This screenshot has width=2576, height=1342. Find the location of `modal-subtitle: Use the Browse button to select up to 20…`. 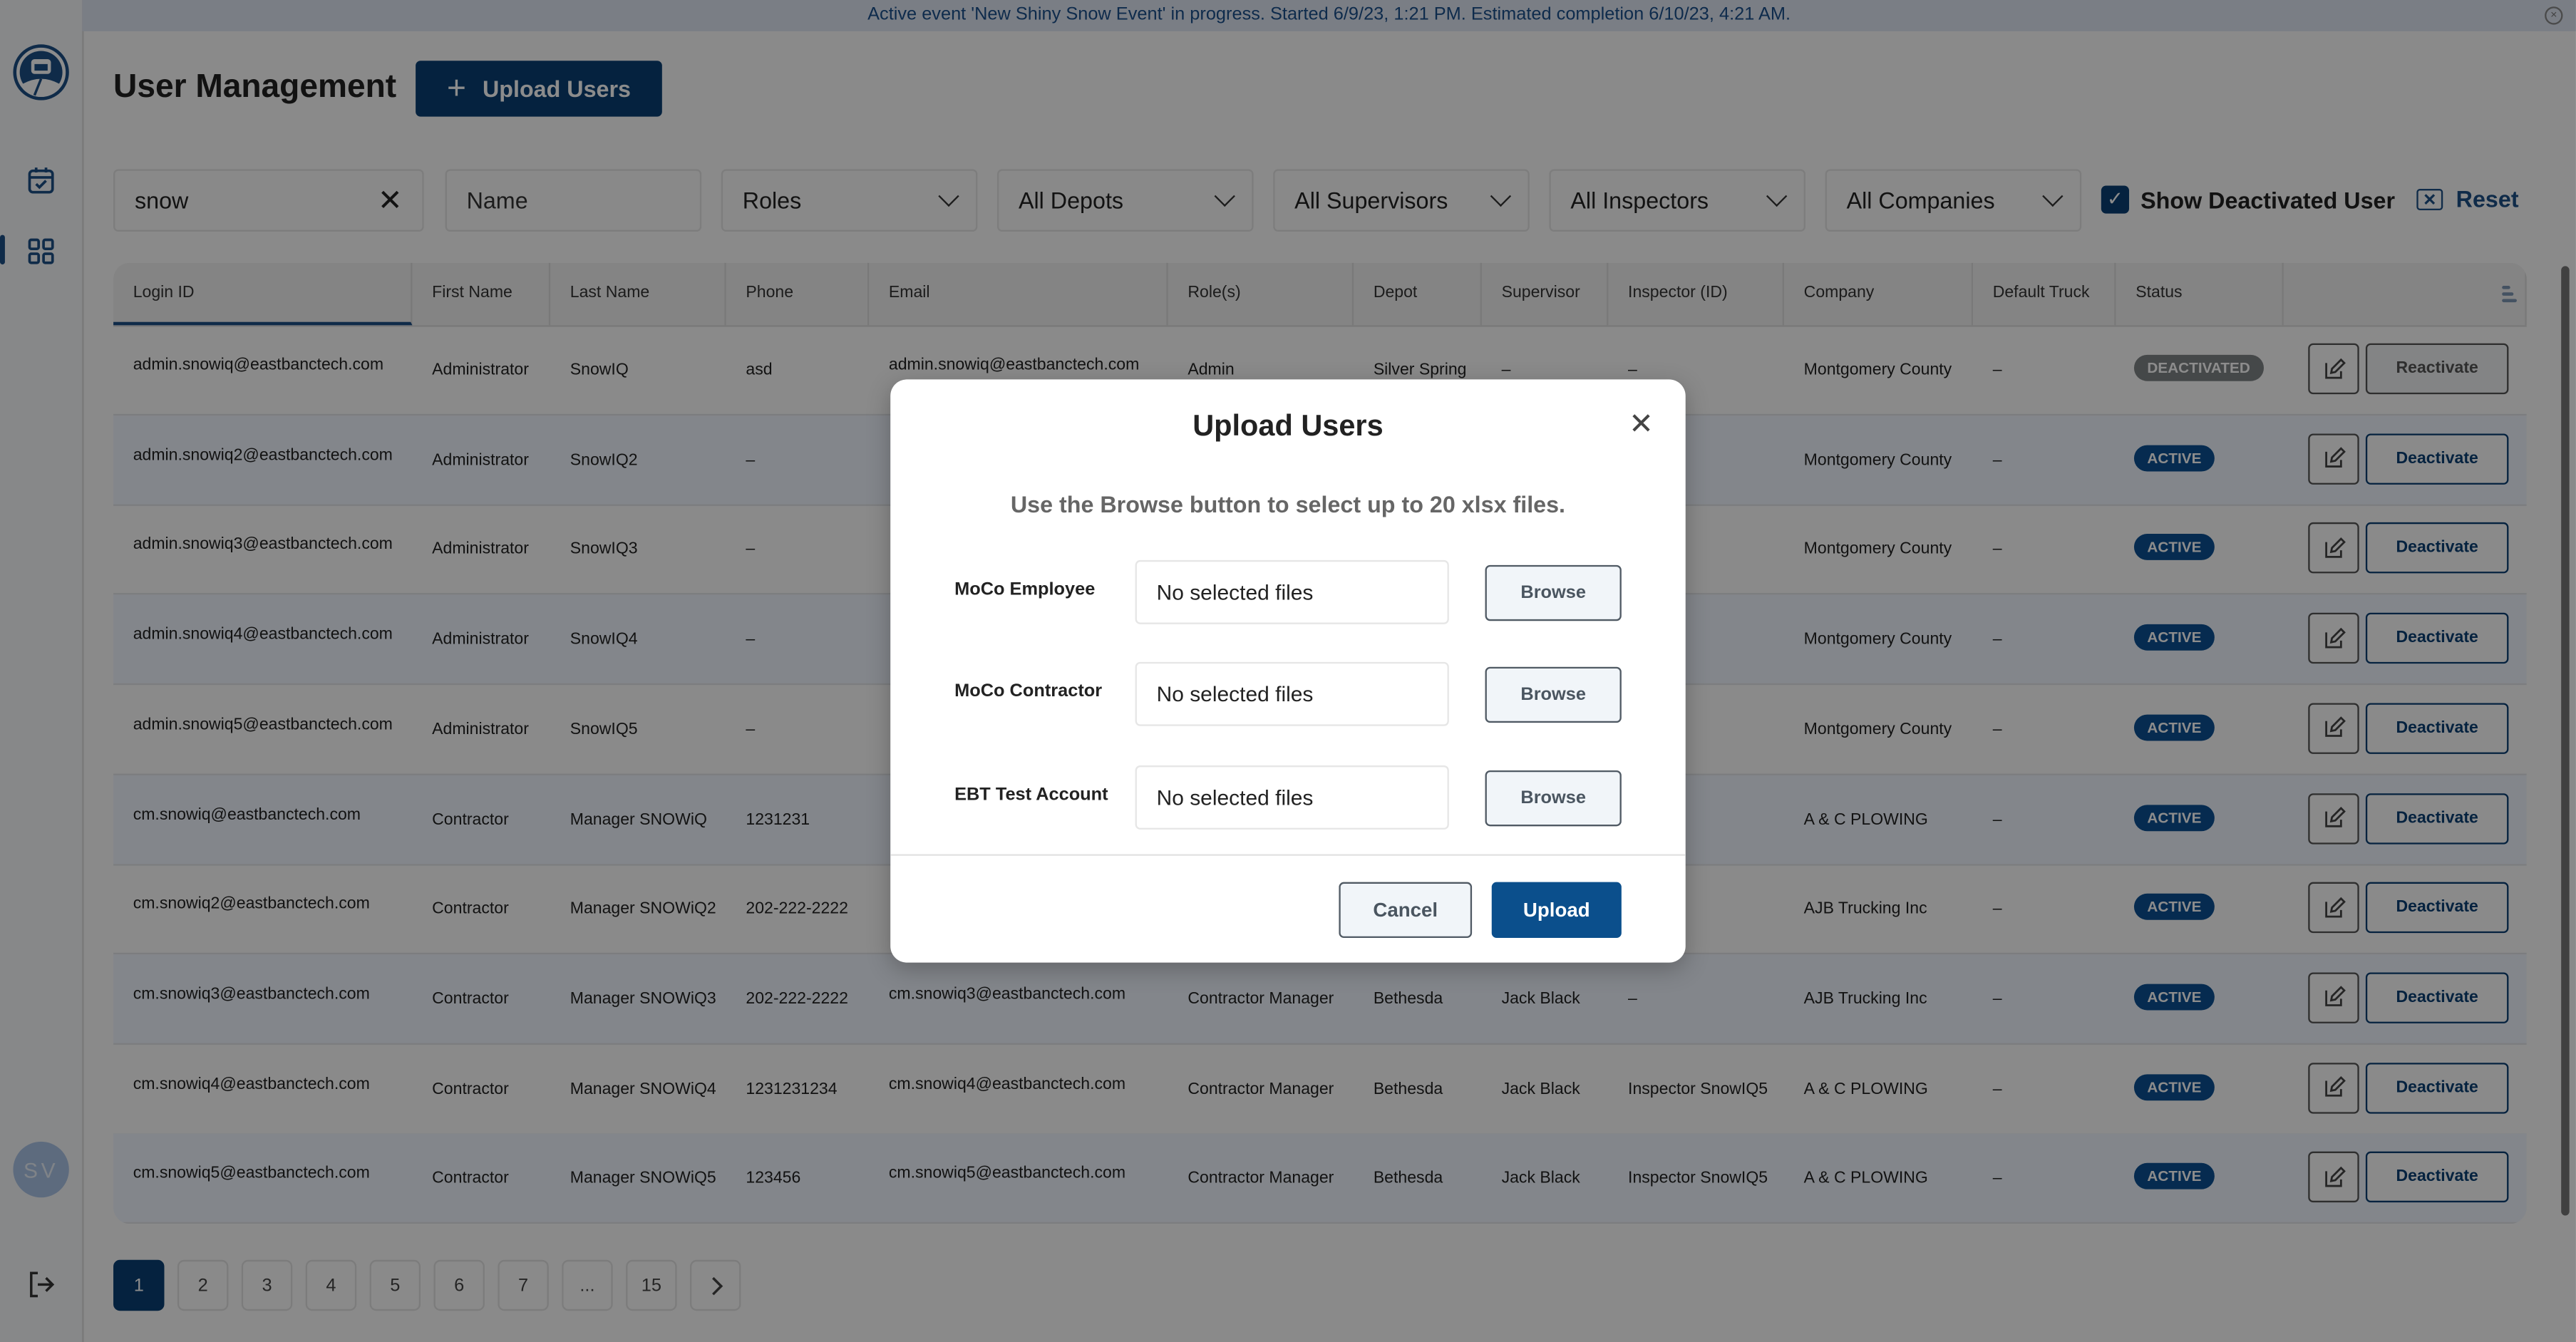

modal-subtitle: Use the Browse button to select up to 20… is located at coordinates (1288, 504).